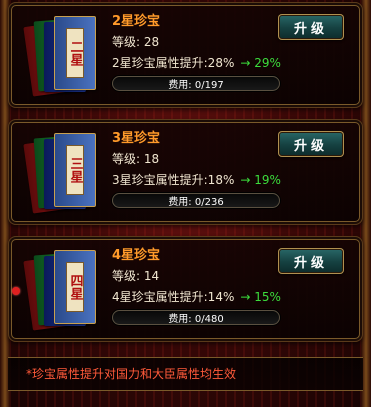 This screenshot has width=371, height=407. I want to click on attribute-current: 3星珍宝属性提升:18%, so click(173, 180).